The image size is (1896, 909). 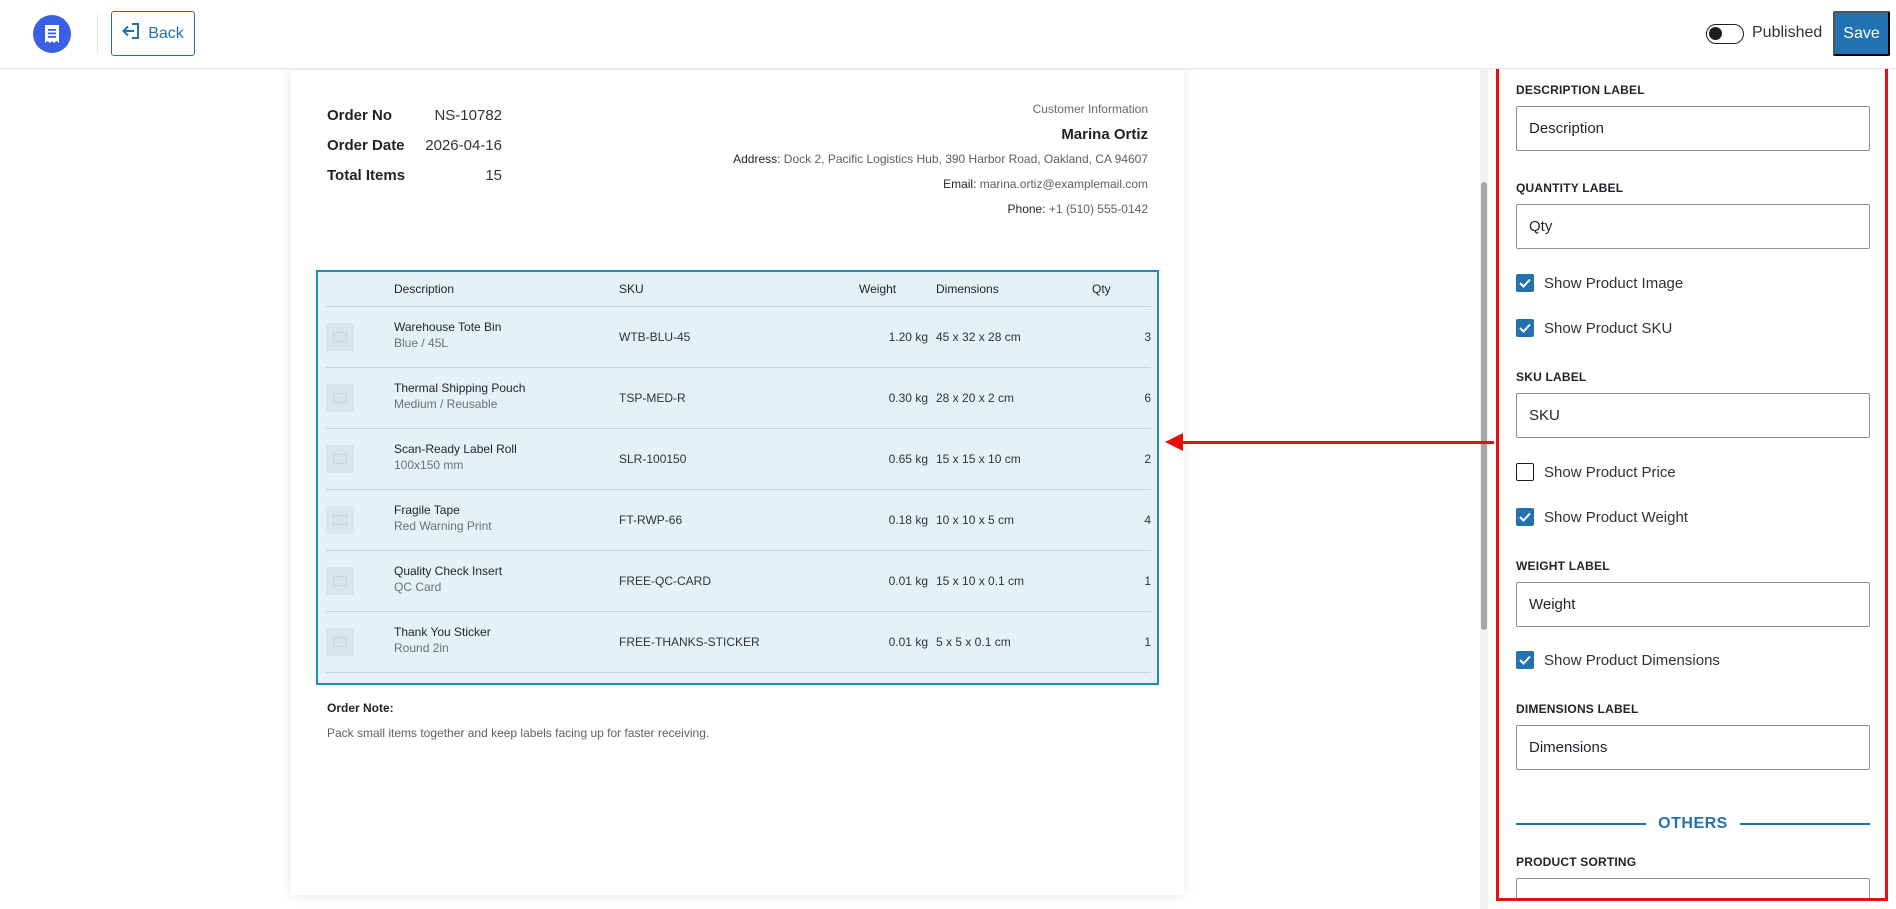 What do you see at coordinates (414, 175) in the screenshot?
I see `total-items-row: Total Items 15` at bounding box center [414, 175].